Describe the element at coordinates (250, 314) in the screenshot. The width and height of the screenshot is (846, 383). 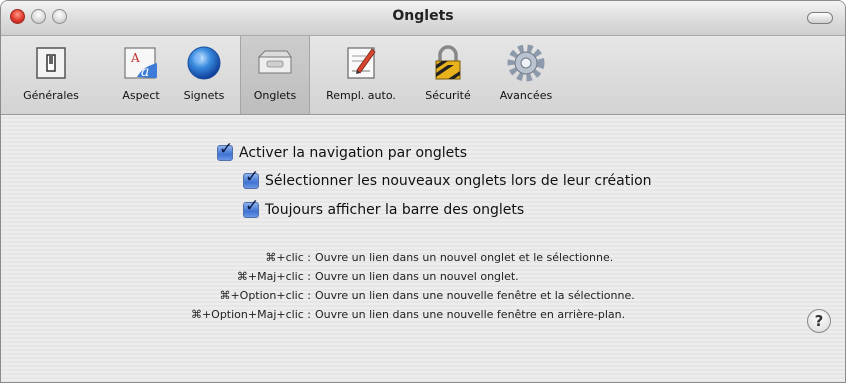
I see `shortcut-keys: ⌘+Option+Maj+clic :` at that location.